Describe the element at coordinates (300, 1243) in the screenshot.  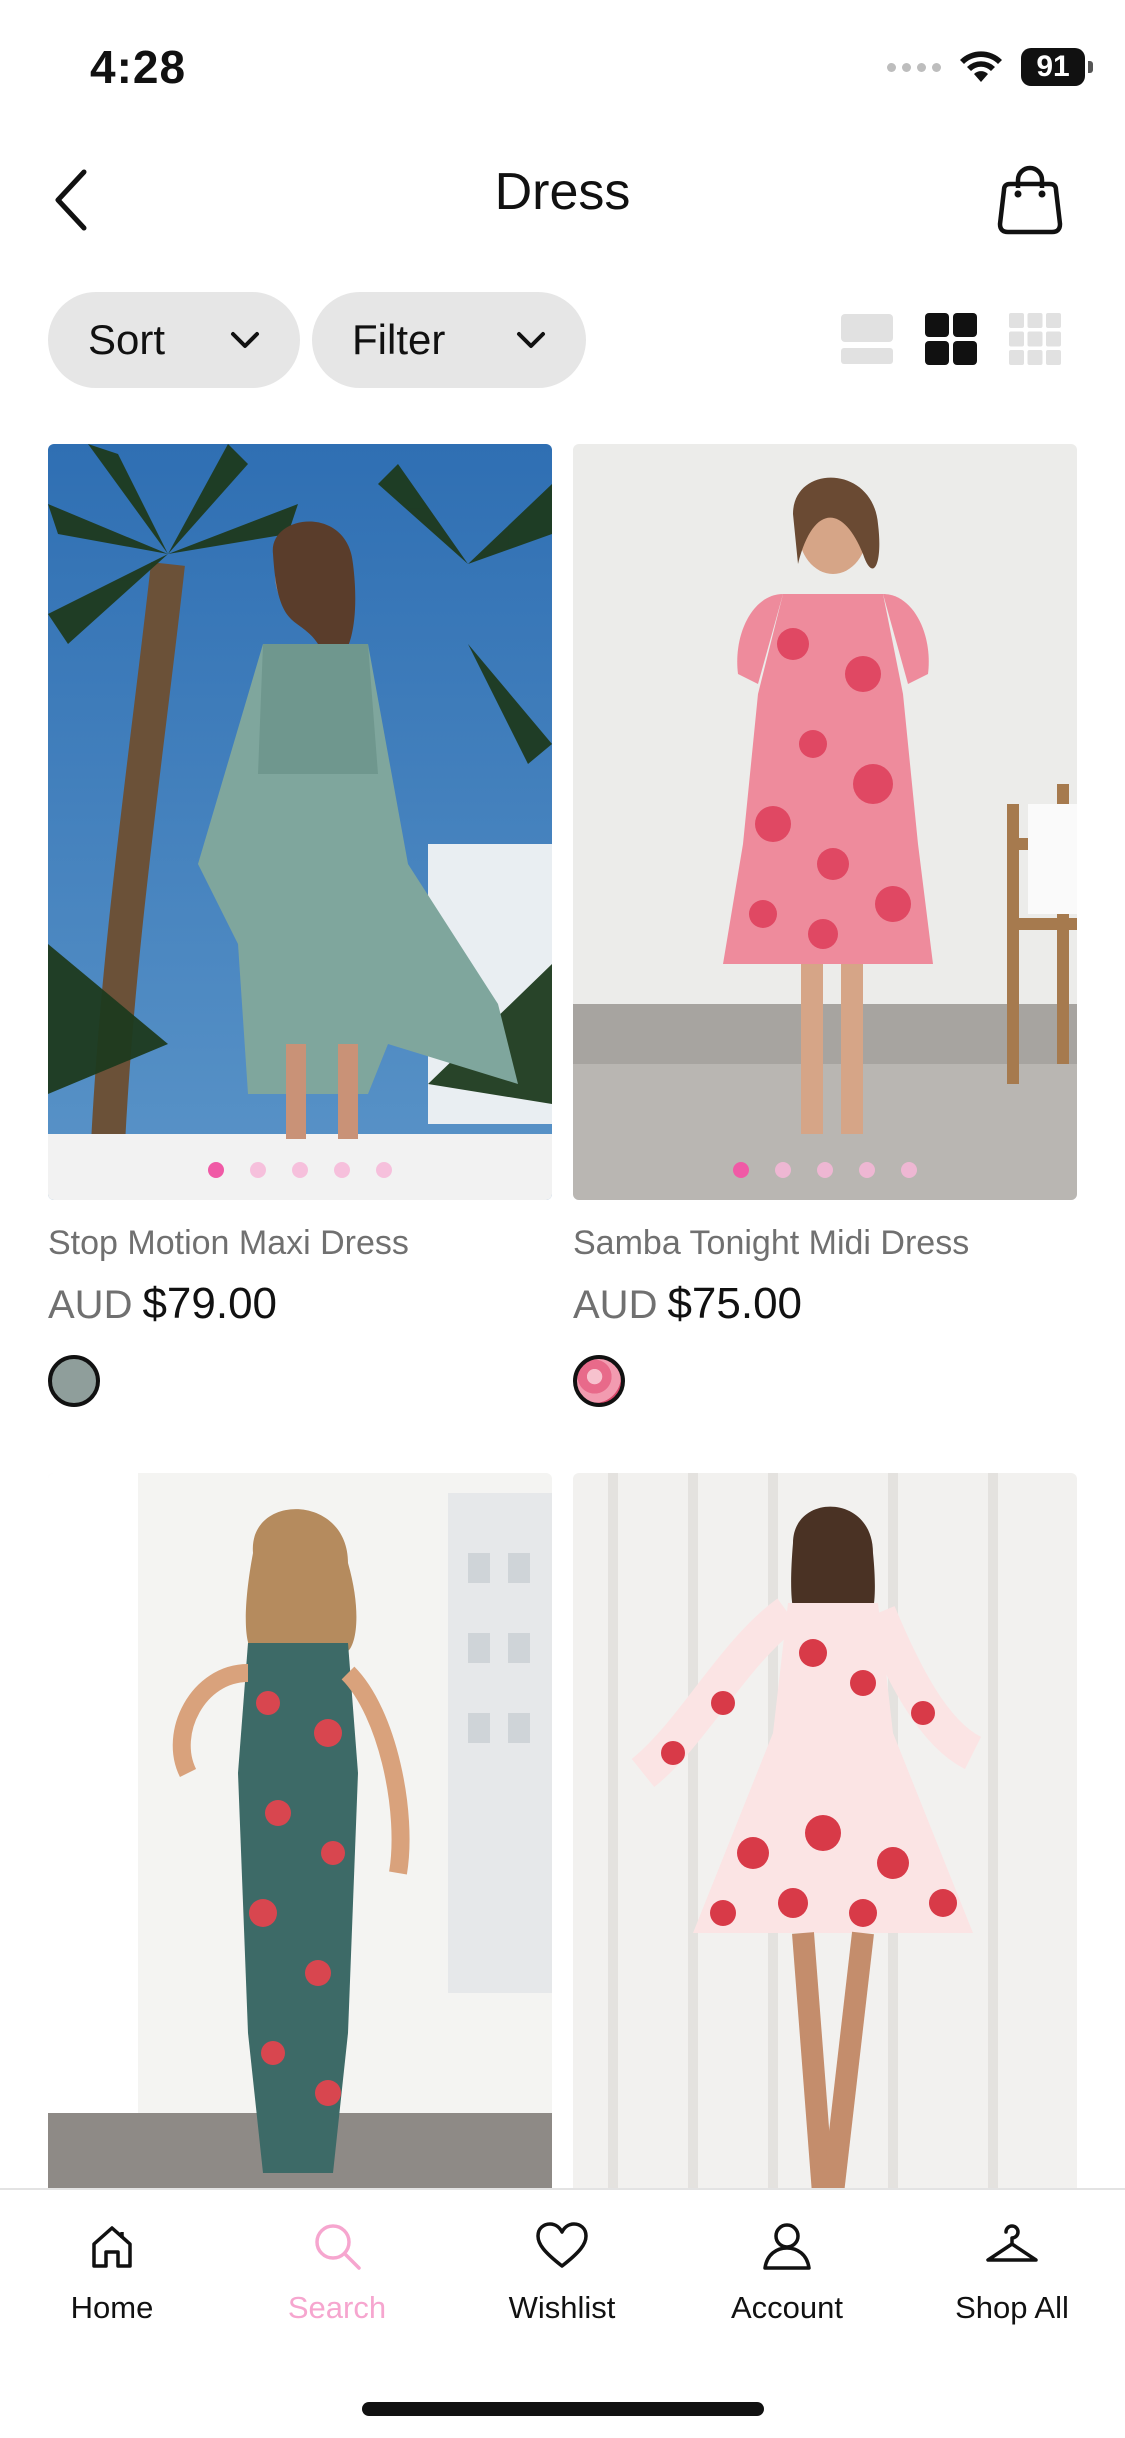
I see `product-name: Stop Motion Maxi Dress` at that location.